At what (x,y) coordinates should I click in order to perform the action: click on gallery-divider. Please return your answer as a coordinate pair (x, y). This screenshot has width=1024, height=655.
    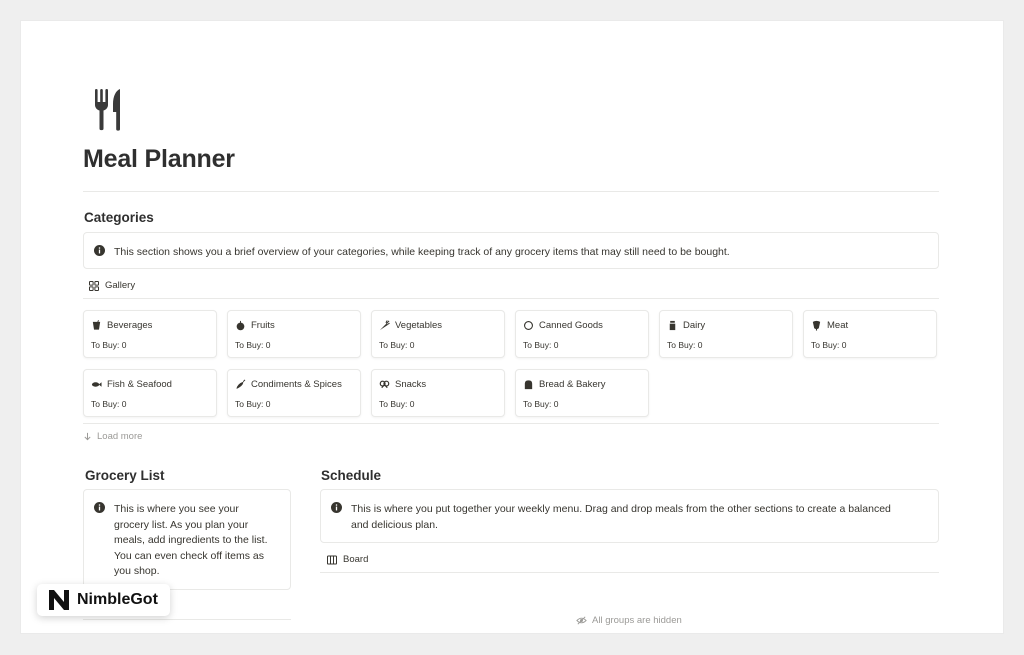
    Looking at the image, I should click on (511, 298).